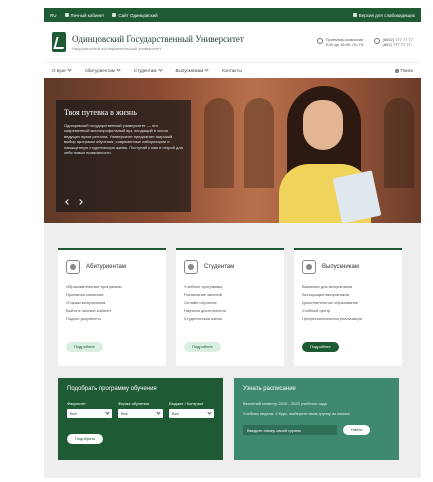  What do you see at coordinates (103, 70) in the screenshot?
I see `nav-item-applicants: Абитуриентам` at bounding box center [103, 70].